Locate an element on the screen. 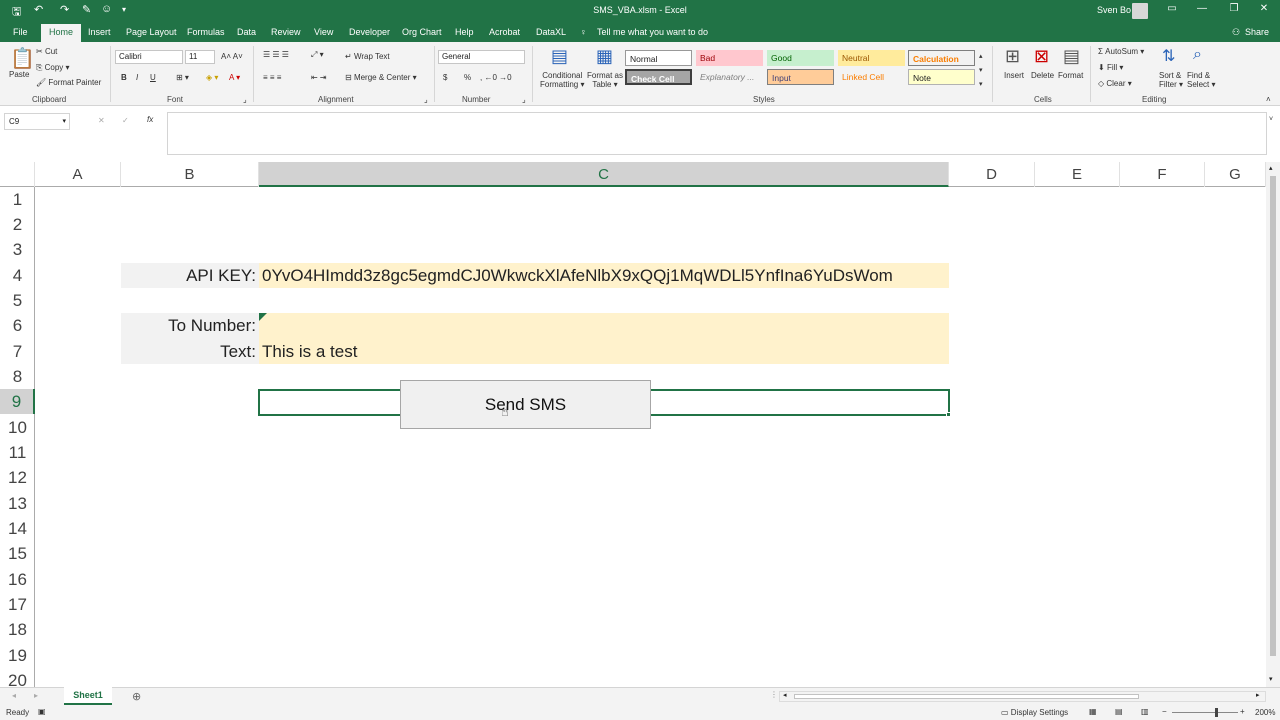 Image resolution: width=1280 pixels, height=720 pixels. font-name-select: Calibri is located at coordinates (149, 57).